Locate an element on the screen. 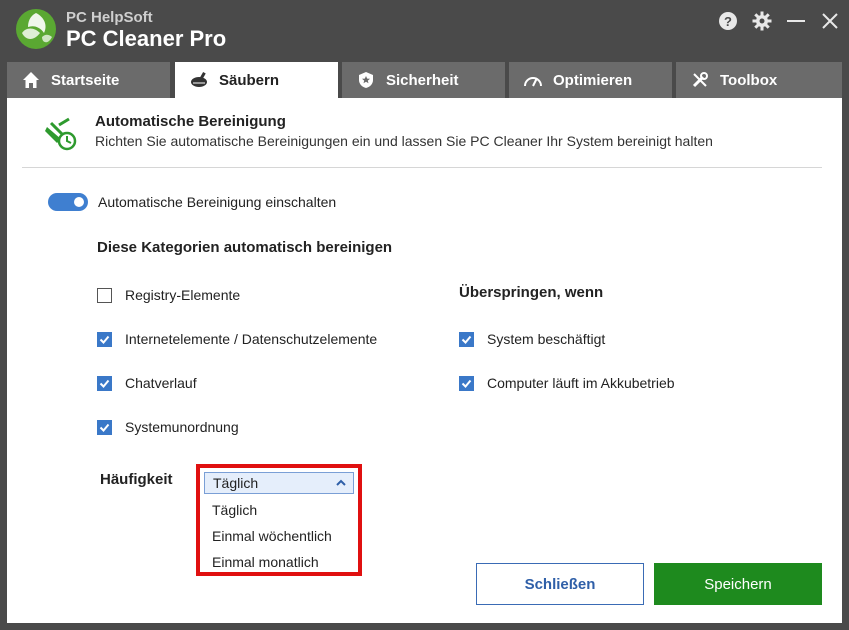 The image size is (849, 630). home-icon is located at coordinates (31, 80).